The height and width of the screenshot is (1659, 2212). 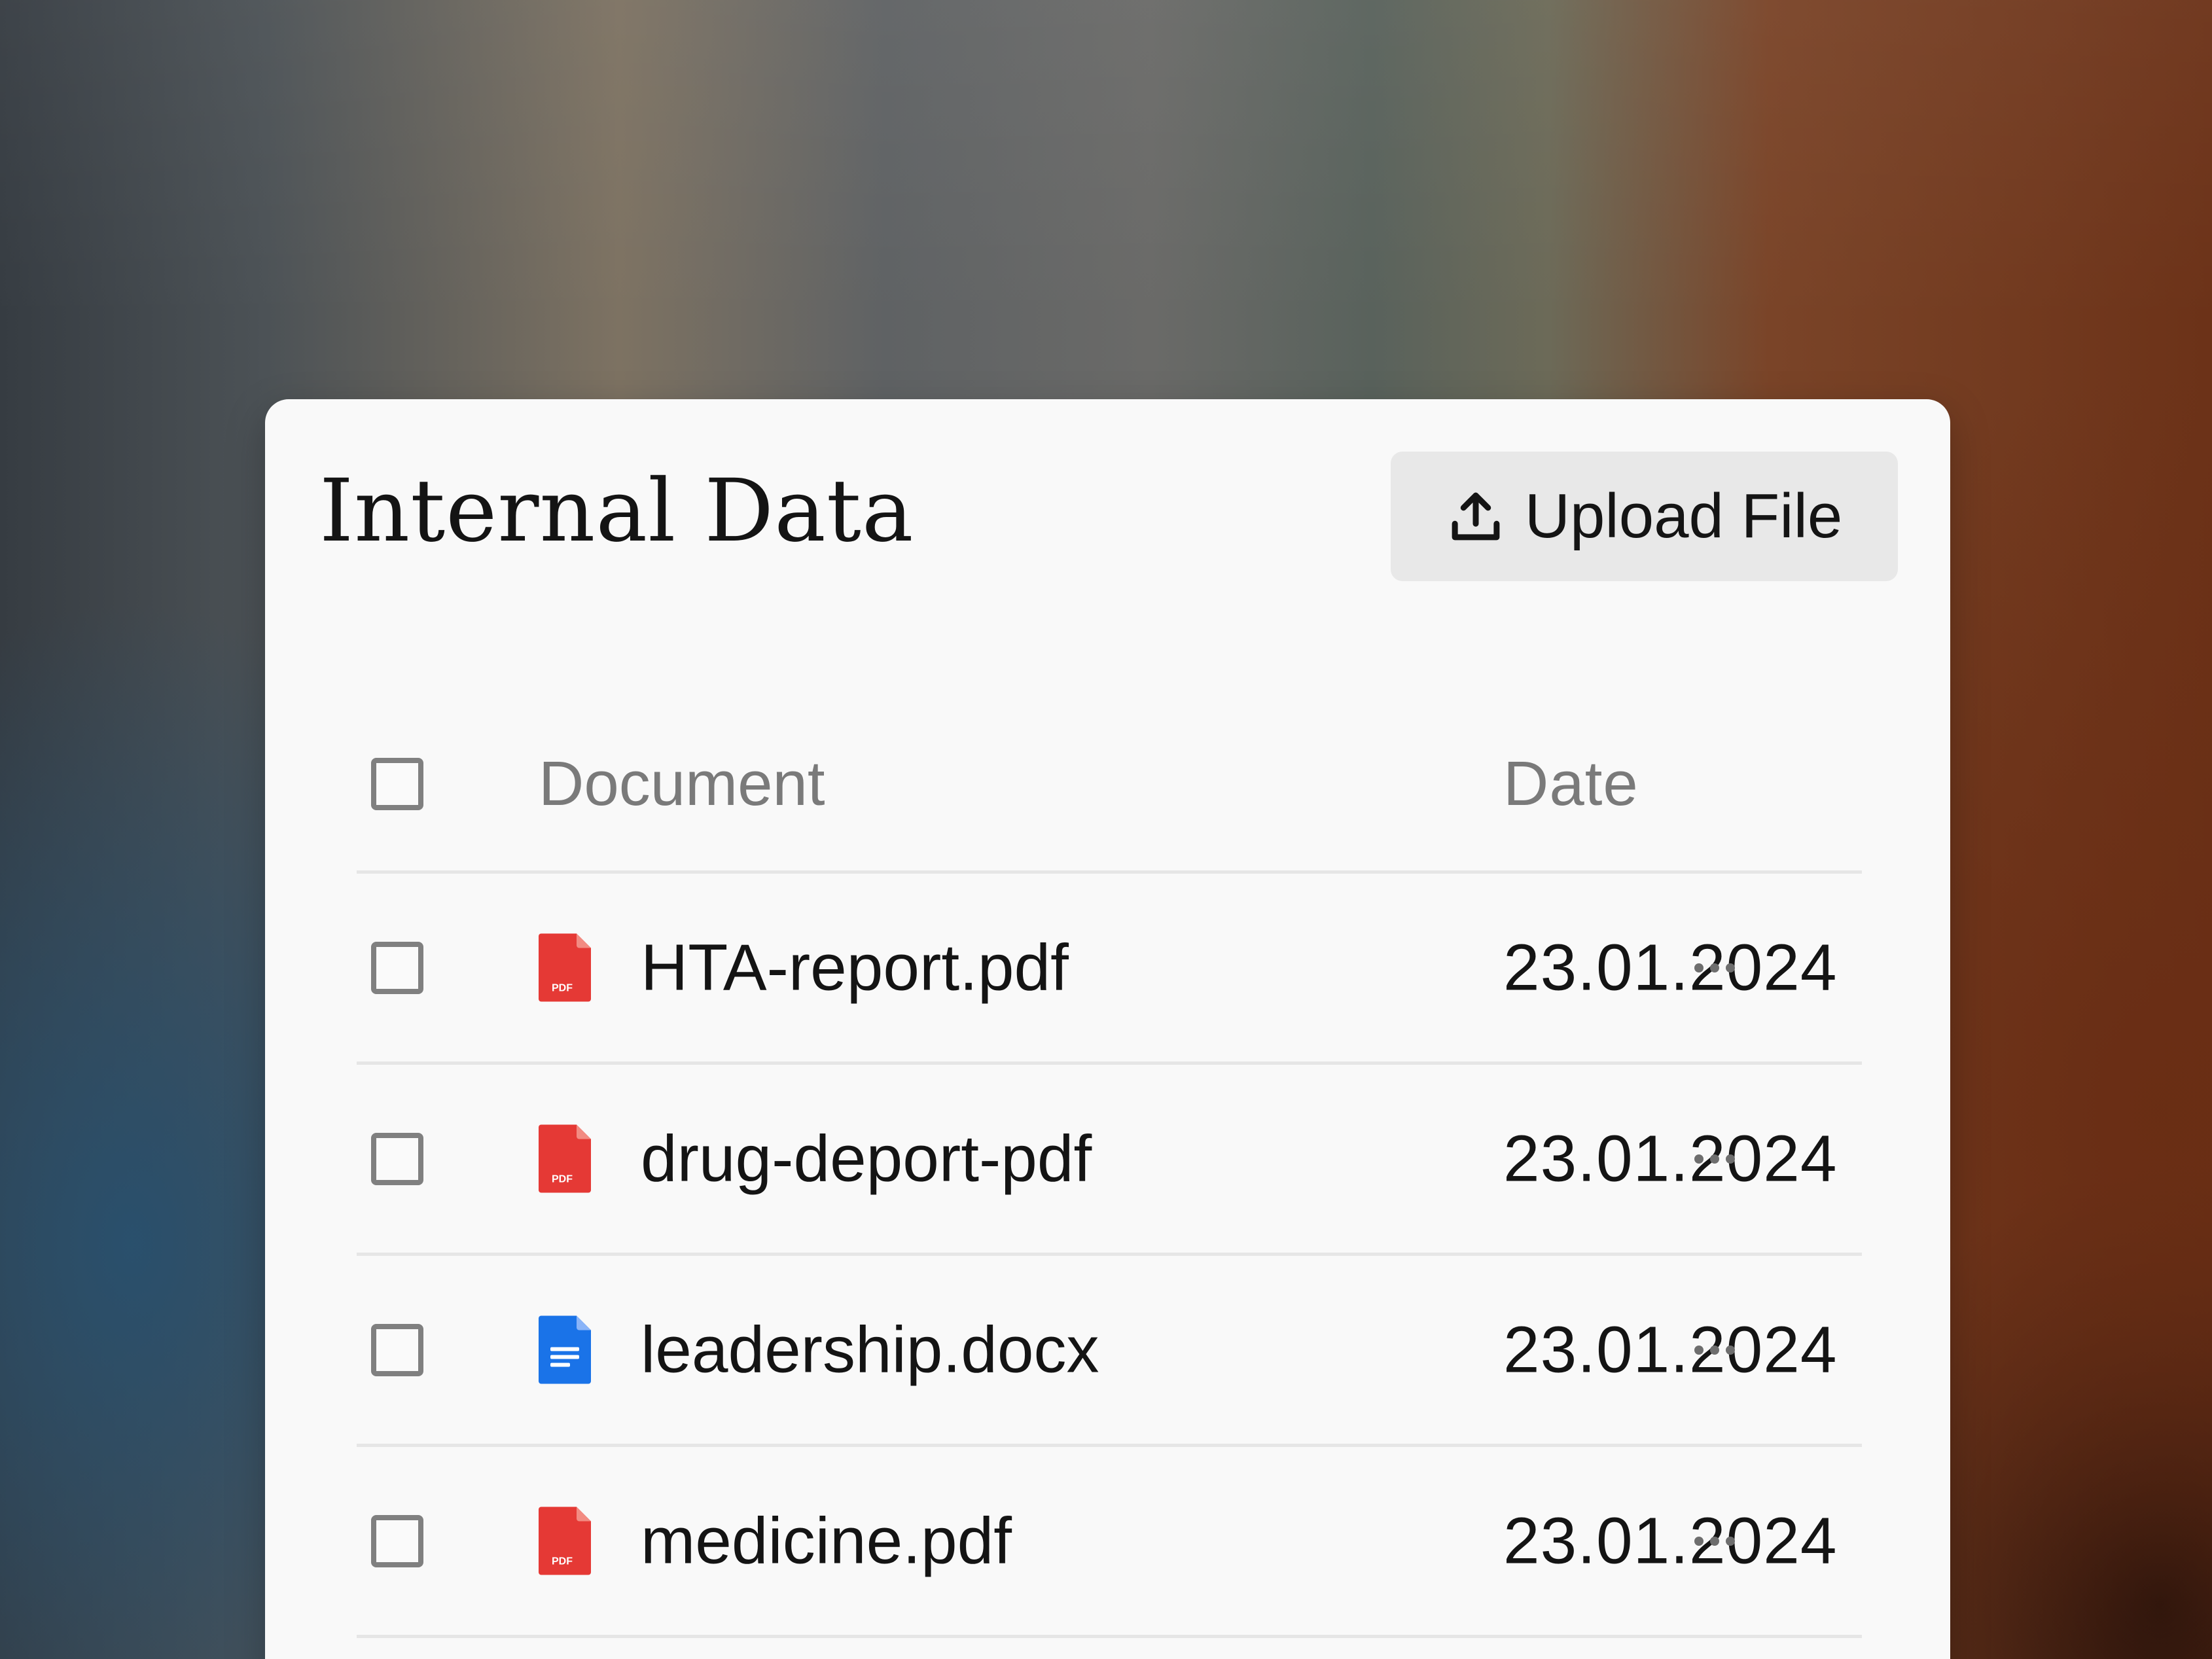 What do you see at coordinates (1109, 970) in the screenshot?
I see `table-row: PDF HTA-report.pdf 23.01.2024` at bounding box center [1109, 970].